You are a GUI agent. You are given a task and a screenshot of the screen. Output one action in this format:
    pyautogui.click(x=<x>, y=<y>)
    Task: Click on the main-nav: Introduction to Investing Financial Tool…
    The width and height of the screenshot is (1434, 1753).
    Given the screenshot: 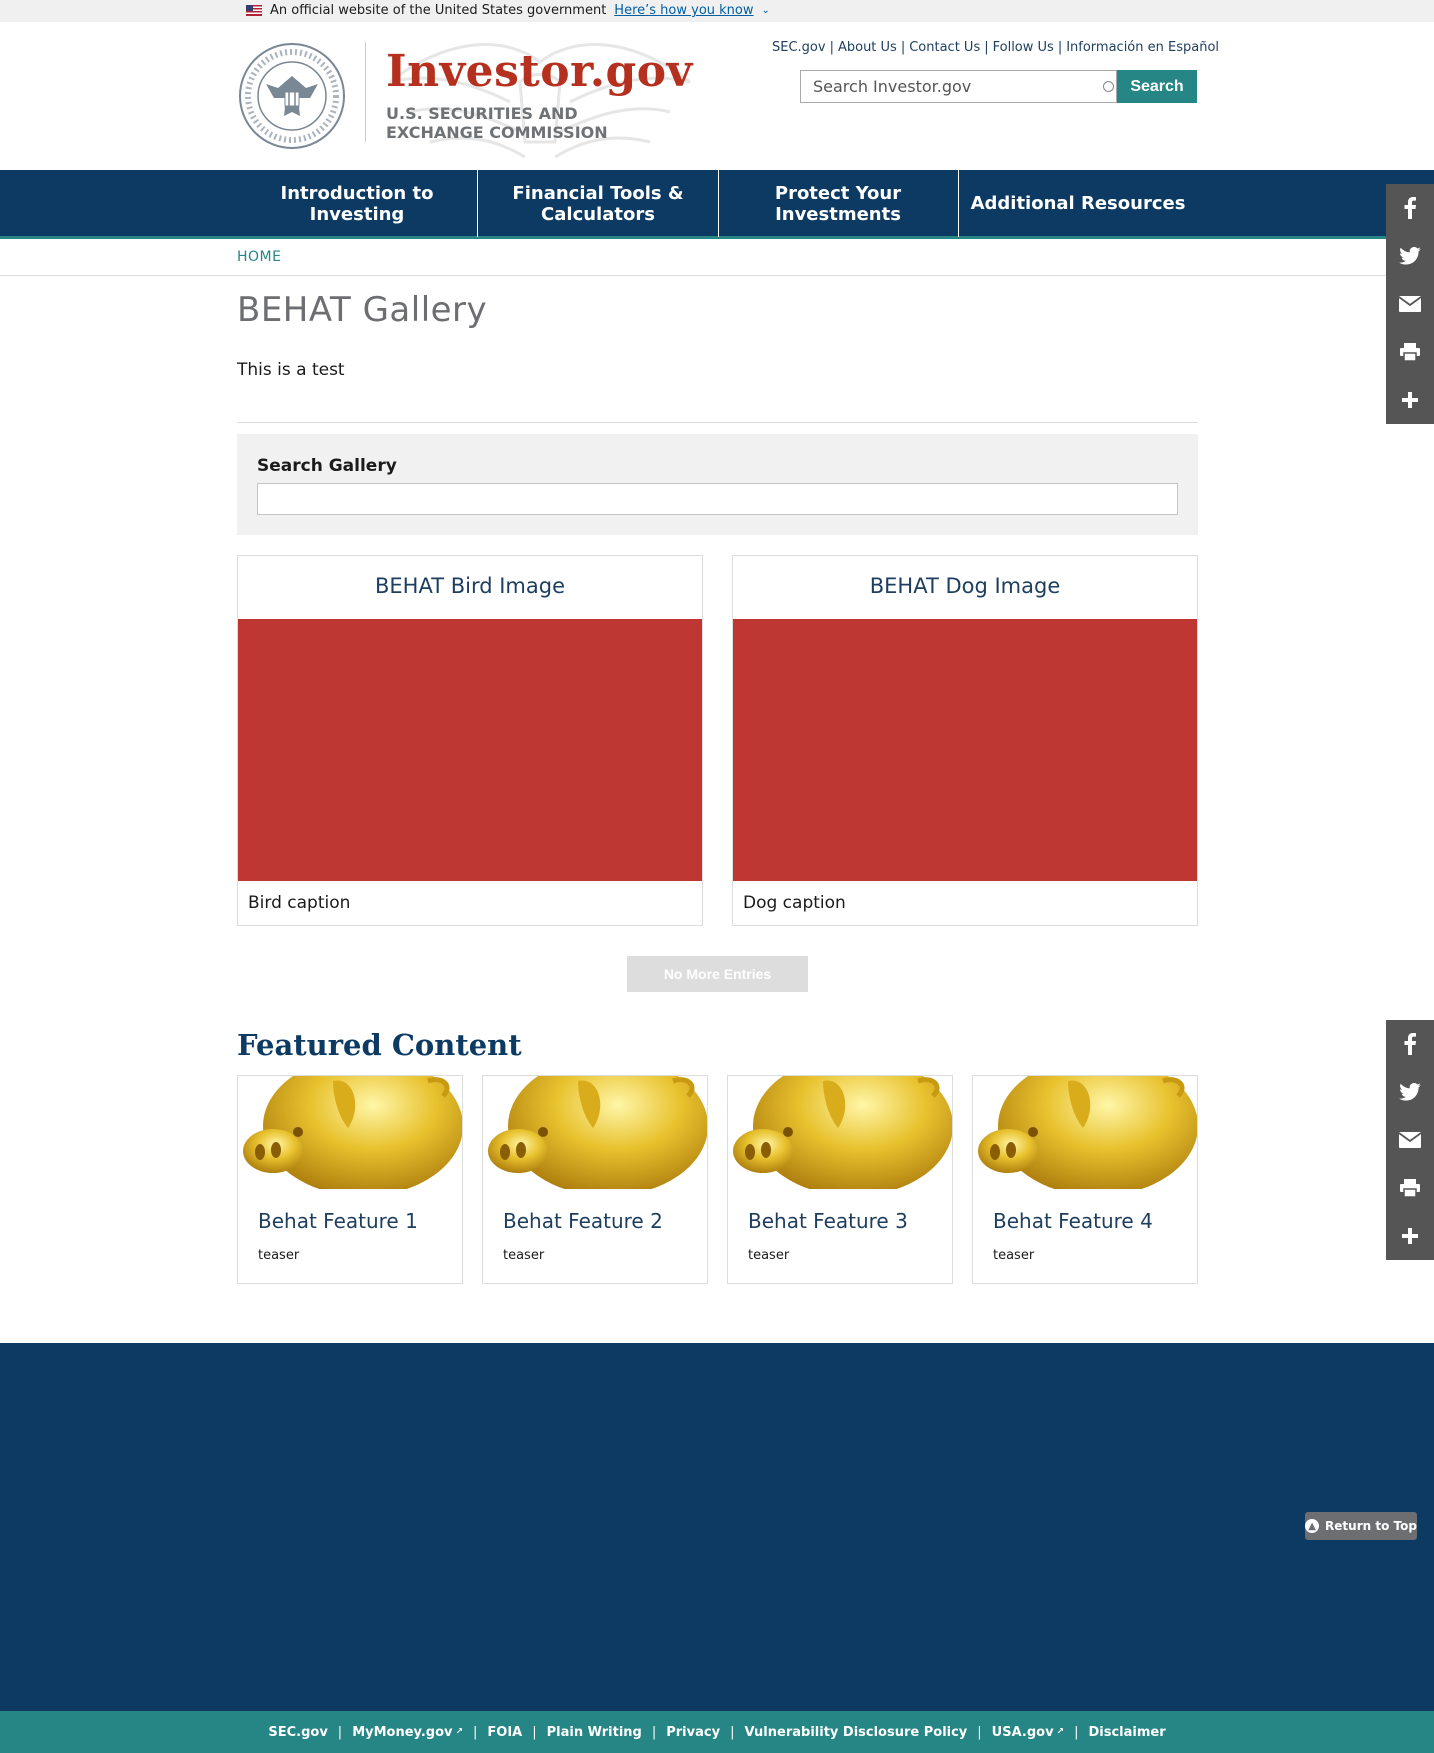 What is the action you would take?
    pyautogui.click(x=717, y=204)
    